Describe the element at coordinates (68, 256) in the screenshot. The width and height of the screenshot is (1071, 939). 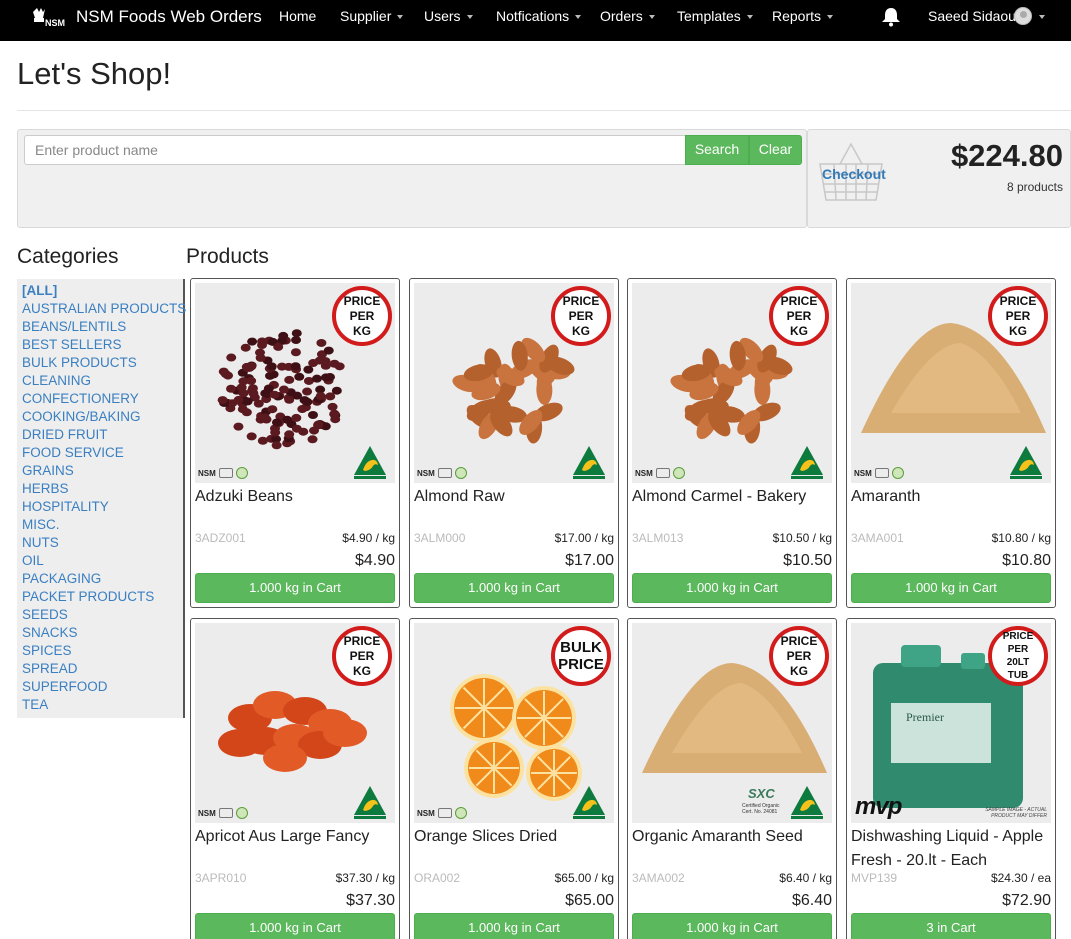
I see `categories-heading: Categories` at that location.